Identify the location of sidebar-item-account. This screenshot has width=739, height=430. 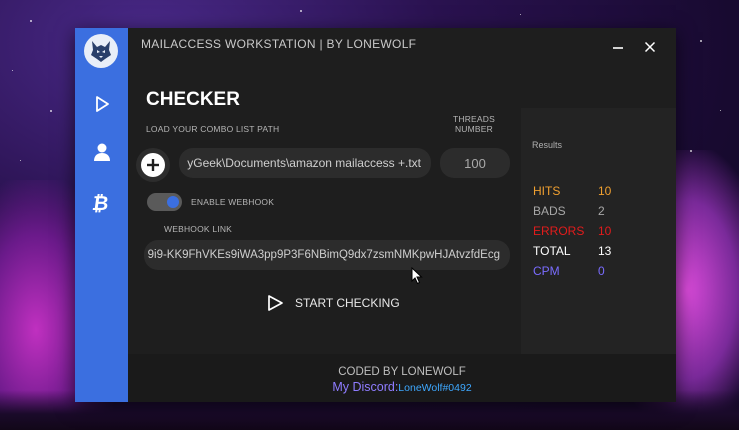
(101, 152).